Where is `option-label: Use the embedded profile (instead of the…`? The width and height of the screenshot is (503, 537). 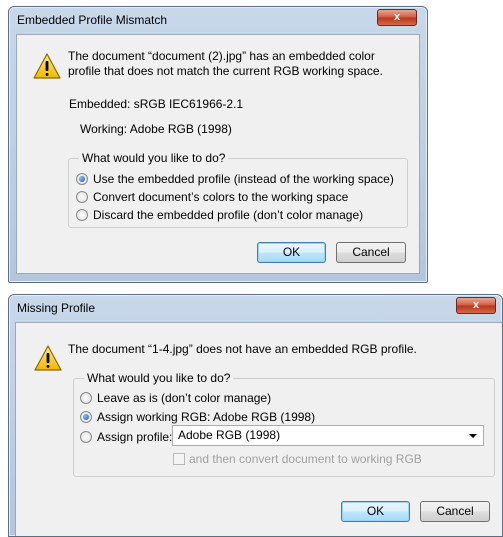 option-label: Use the embedded profile (instead of the… is located at coordinates (243, 179).